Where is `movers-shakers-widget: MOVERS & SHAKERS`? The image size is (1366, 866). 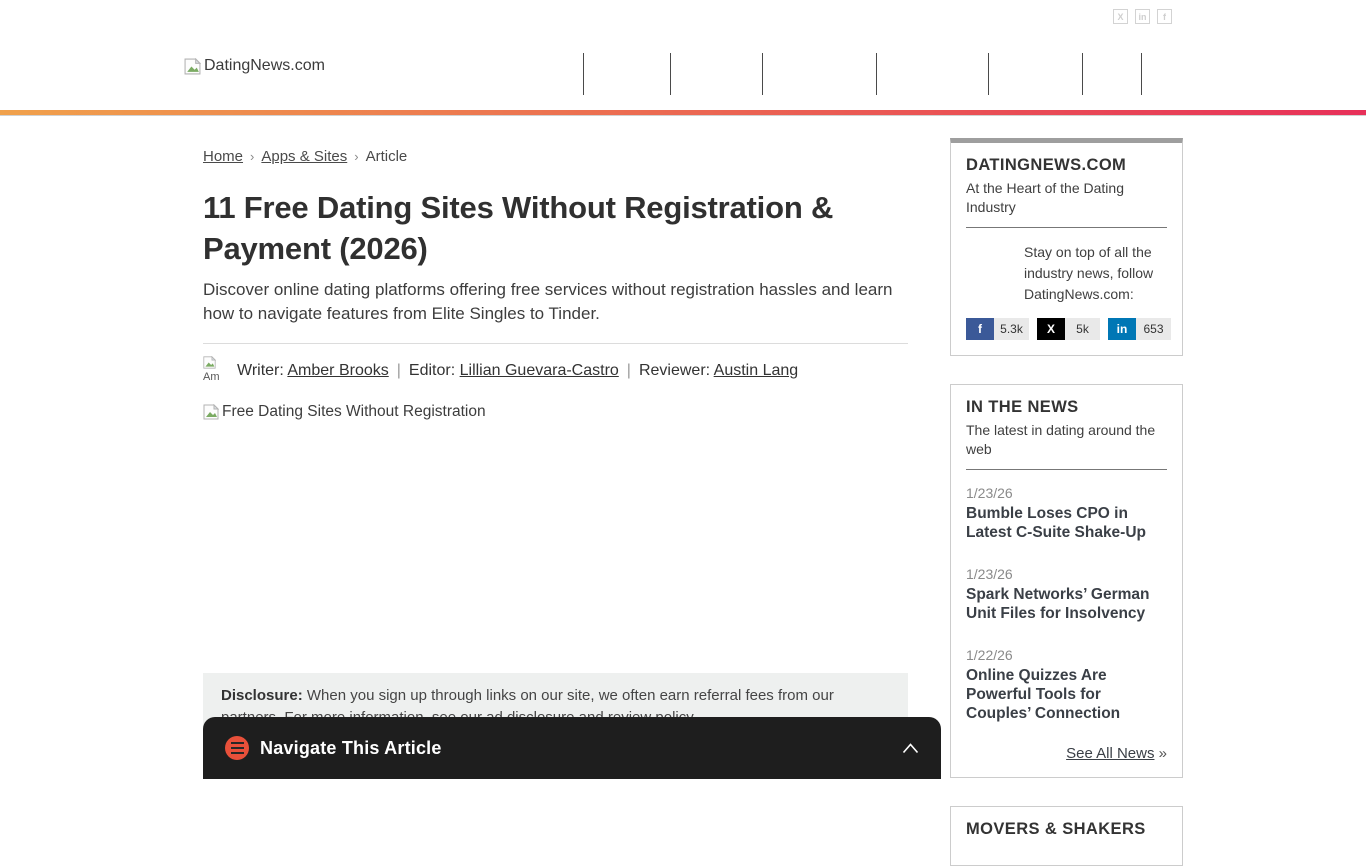 movers-shakers-widget: MOVERS & SHAKERS is located at coordinates (1066, 836).